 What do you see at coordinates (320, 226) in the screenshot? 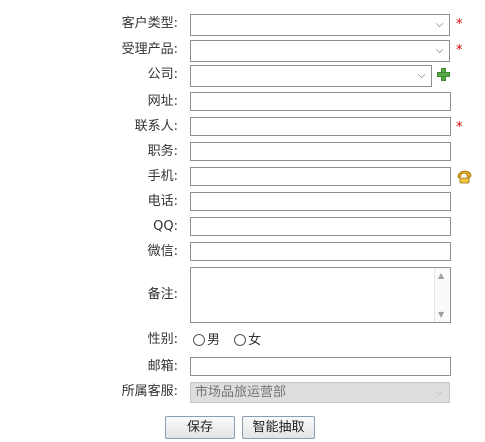
I see `qq-input` at bounding box center [320, 226].